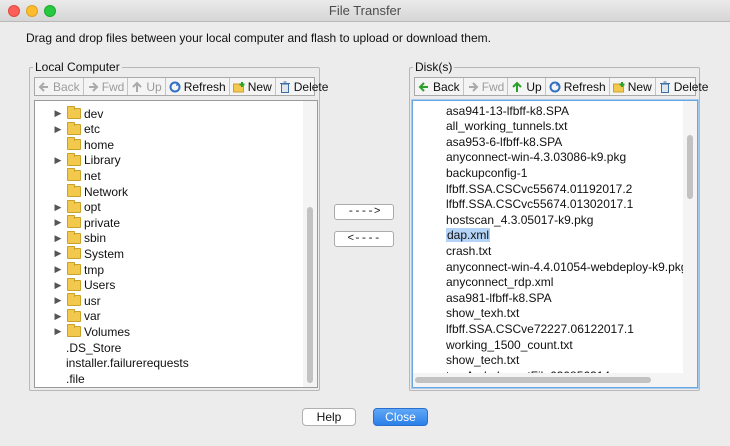  I want to click on folder-item: ▶ tmp, so click(78, 269).